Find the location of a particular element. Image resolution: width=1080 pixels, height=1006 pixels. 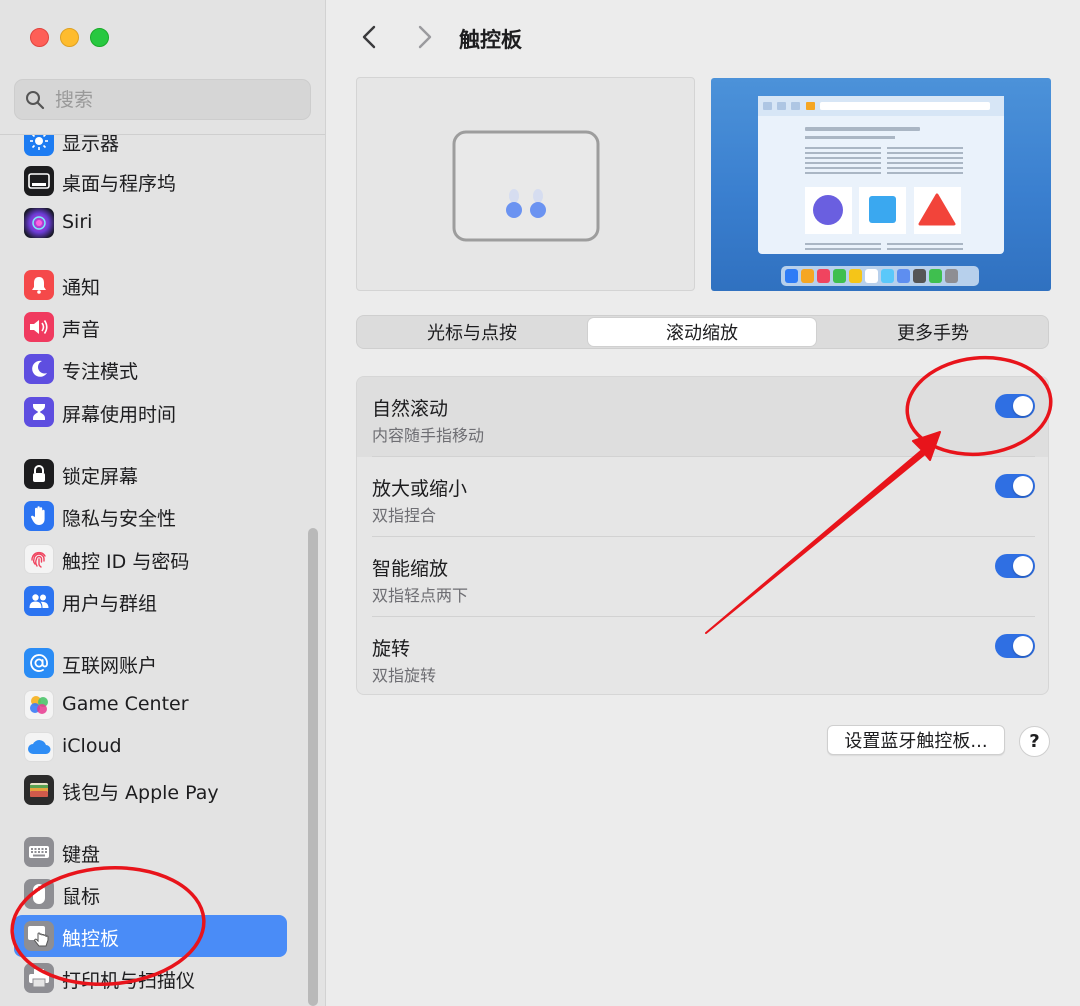

printer-icon is located at coordinates (39, 978).